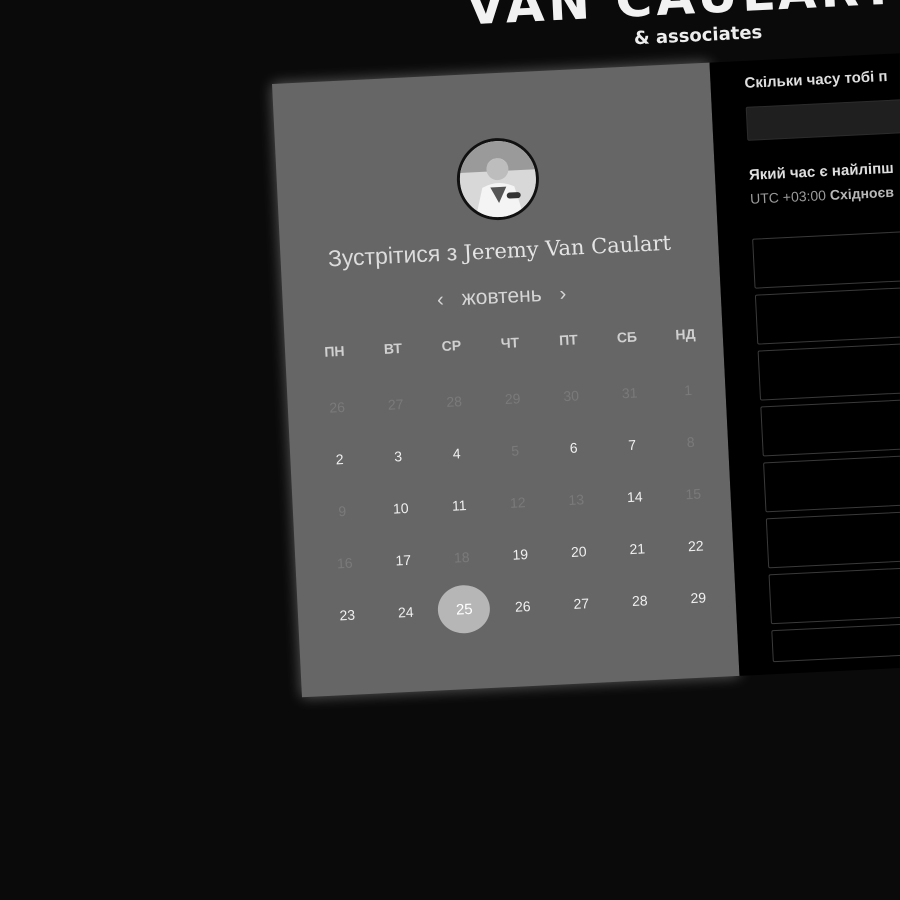  I want to click on day-number: 8, so click(690, 442).